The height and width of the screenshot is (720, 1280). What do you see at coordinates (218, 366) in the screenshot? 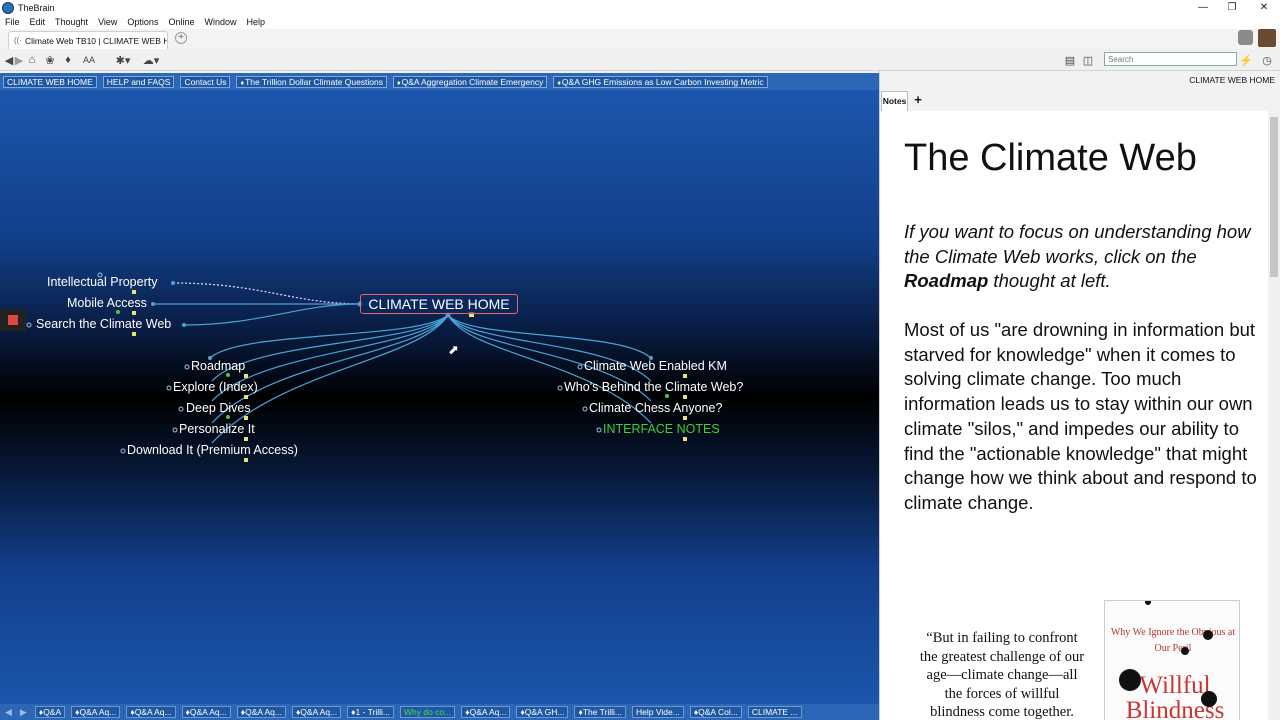
I see `thought-roadmap: Roadmap` at bounding box center [218, 366].